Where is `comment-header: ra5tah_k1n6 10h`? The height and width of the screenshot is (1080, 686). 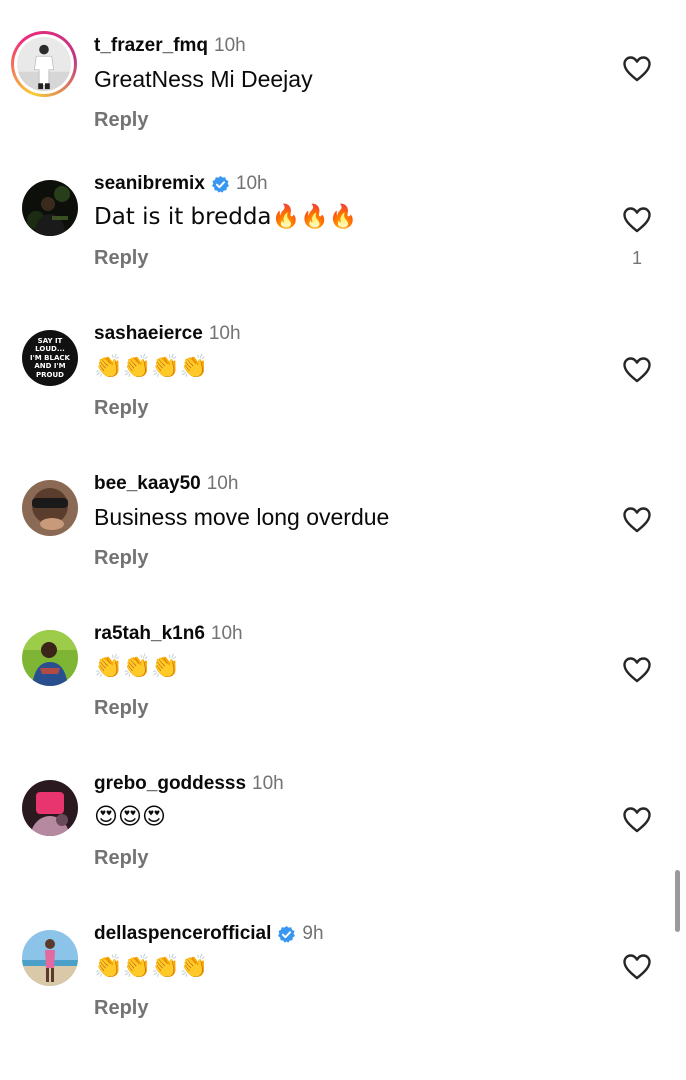
comment-header: ra5tah_k1n6 10h is located at coordinates (168, 634).